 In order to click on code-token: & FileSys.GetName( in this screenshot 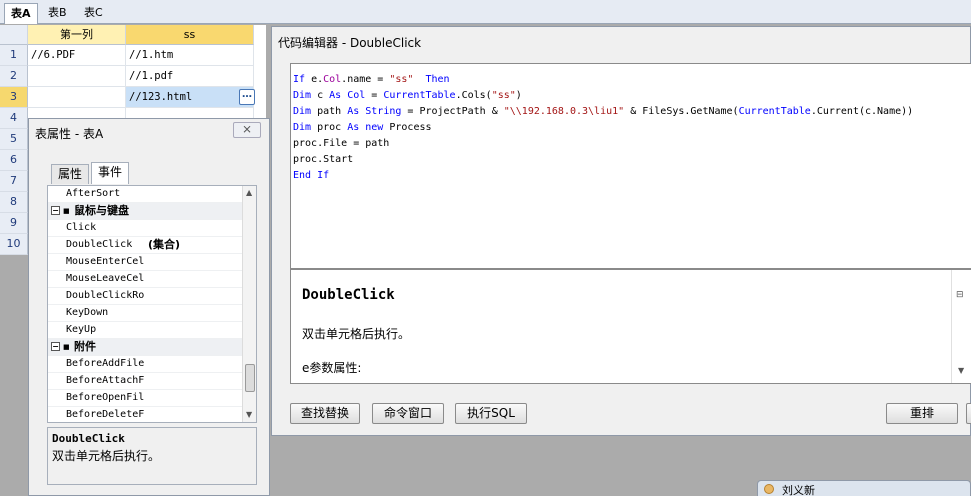, I will do `click(681, 111)`.